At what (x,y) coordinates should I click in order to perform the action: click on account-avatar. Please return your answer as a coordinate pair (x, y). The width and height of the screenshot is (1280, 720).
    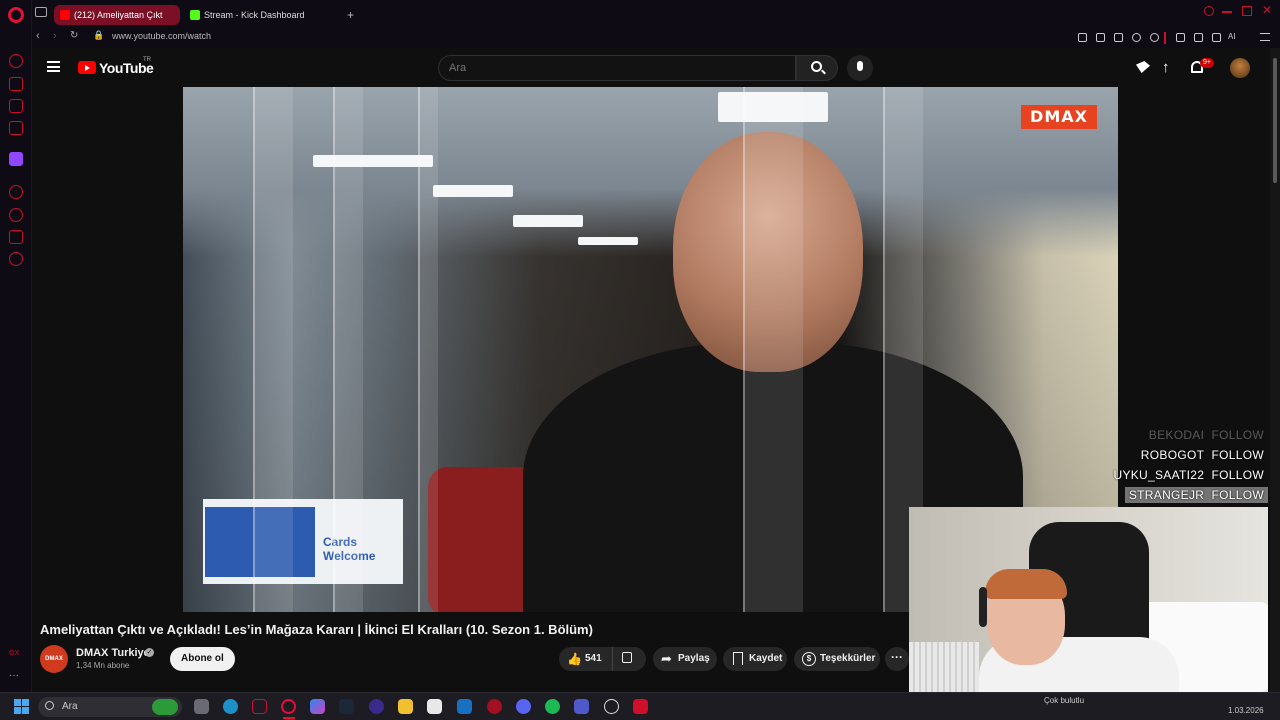
    Looking at the image, I should click on (1240, 68).